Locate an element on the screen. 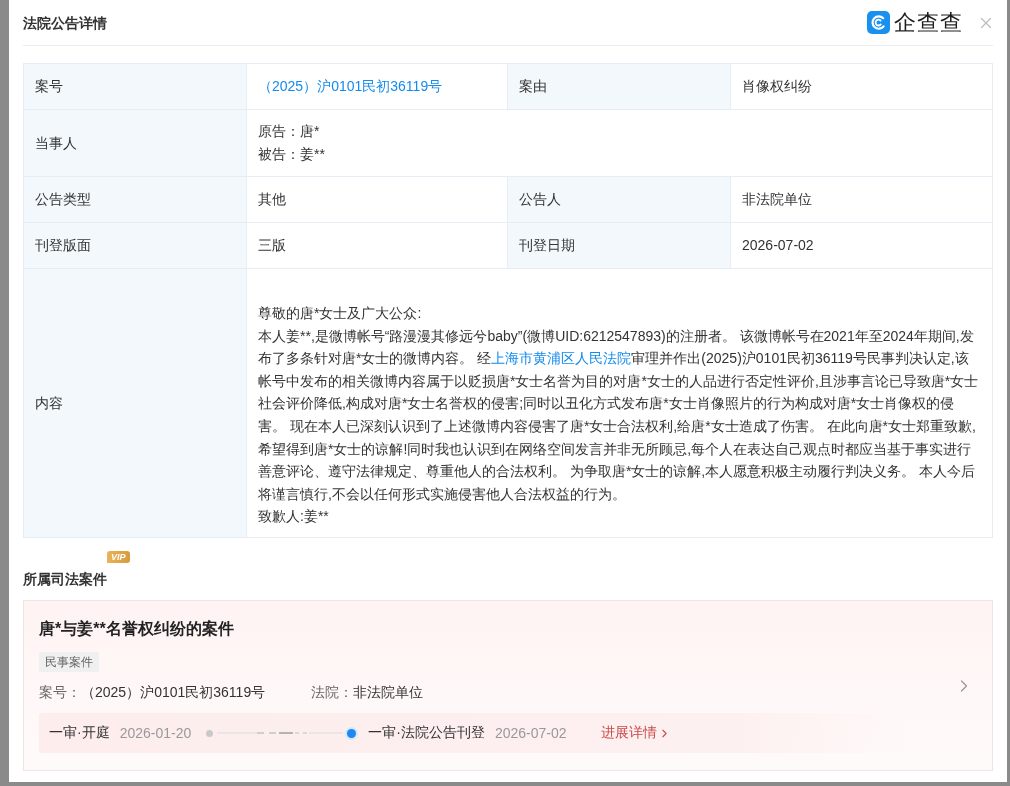 This screenshot has height=786, width=1010. table-cell: 2026-07-02 is located at coordinates (862, 246).